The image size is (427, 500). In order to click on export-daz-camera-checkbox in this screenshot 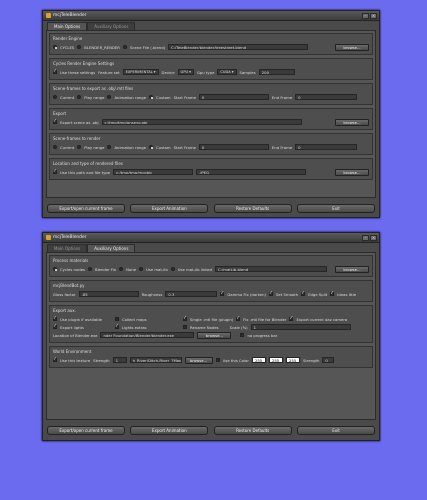, I will do `click(291, 318)`.